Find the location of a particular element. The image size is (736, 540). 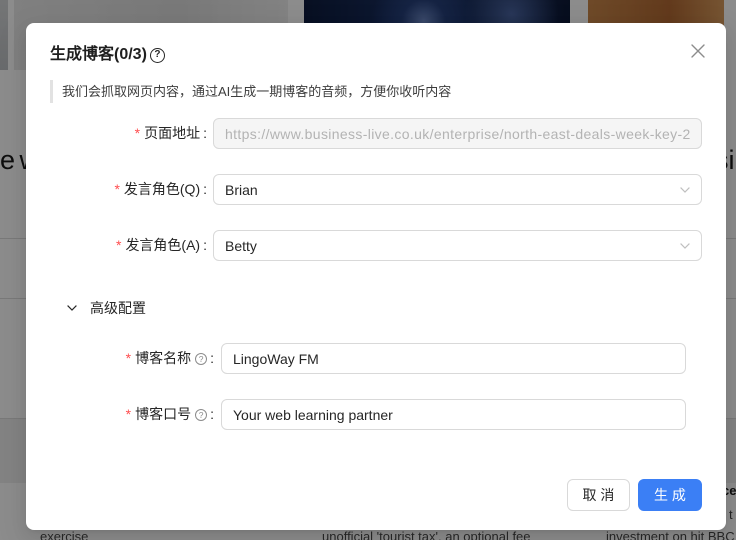

cancel-button: 取 消 is located at coordinates (598, 495).